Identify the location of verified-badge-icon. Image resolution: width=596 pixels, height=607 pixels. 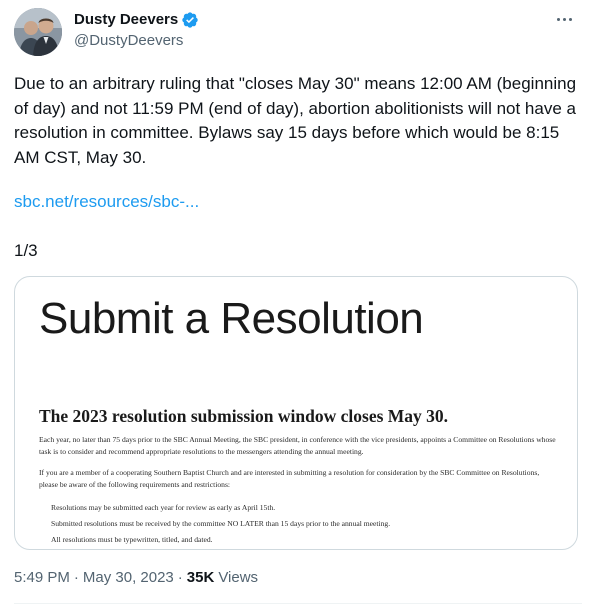
(190, 20).